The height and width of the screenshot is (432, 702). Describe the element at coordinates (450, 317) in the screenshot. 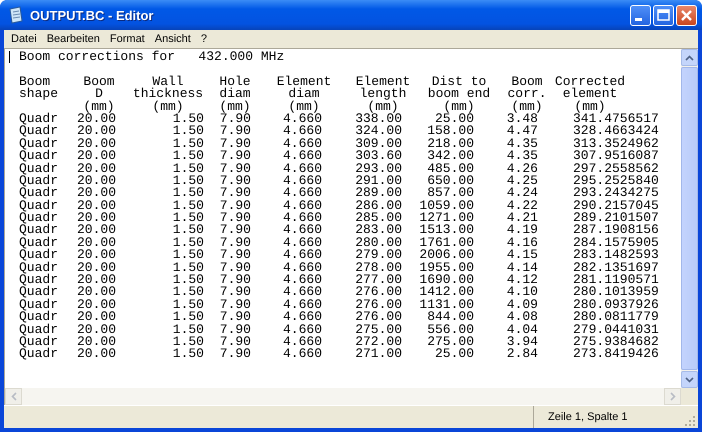

I see `table-cell-text: 844.00` at that location.